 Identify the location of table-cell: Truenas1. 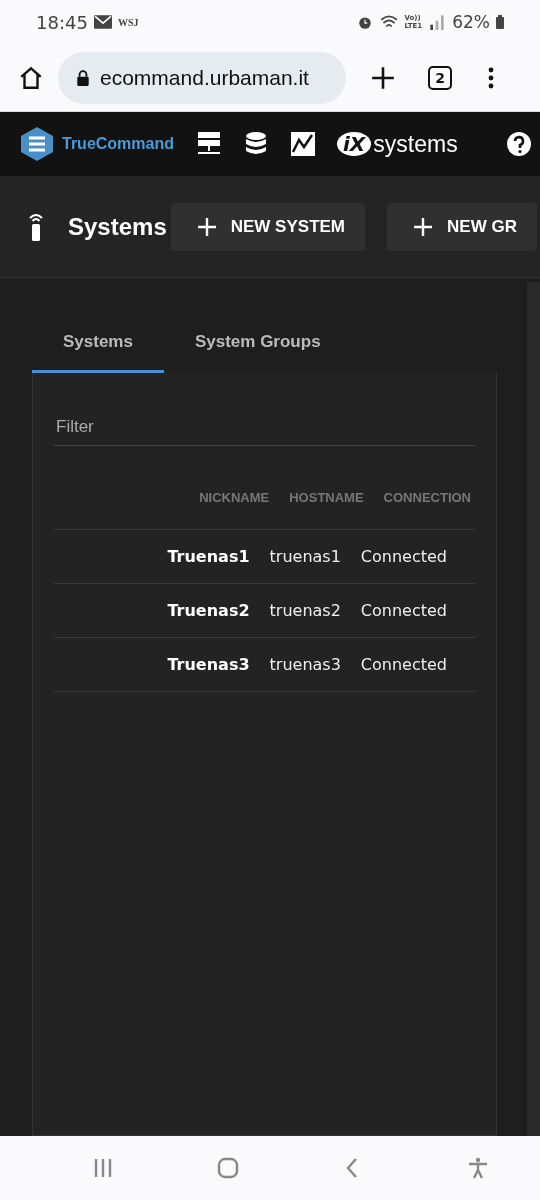
(208, 556).